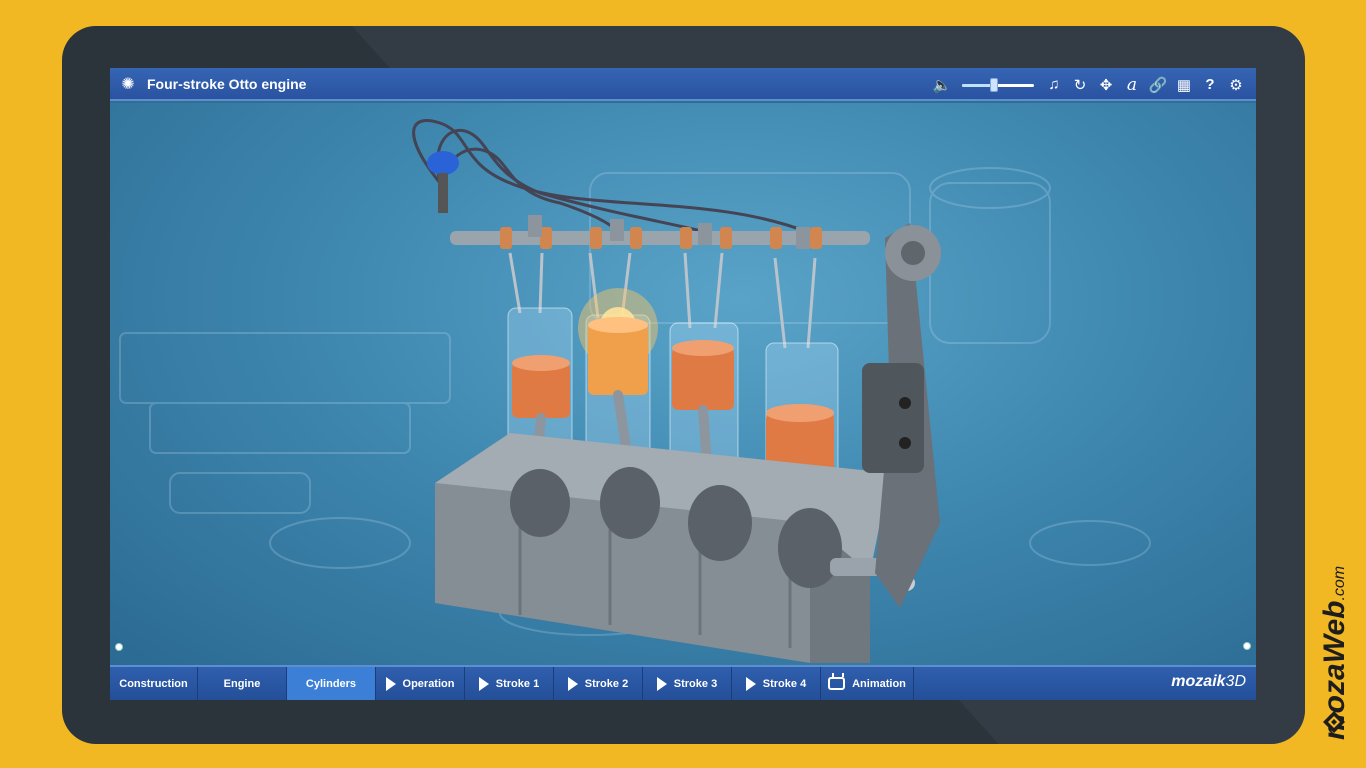  I want to click on tab-stroke-4: Stroke 4, so click(776, 683).